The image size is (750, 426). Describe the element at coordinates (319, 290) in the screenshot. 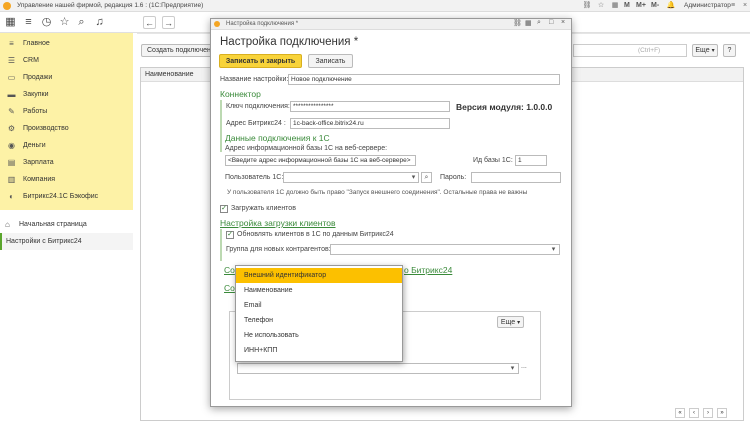

I see `dropdown-option-name: Наименование` at that location.